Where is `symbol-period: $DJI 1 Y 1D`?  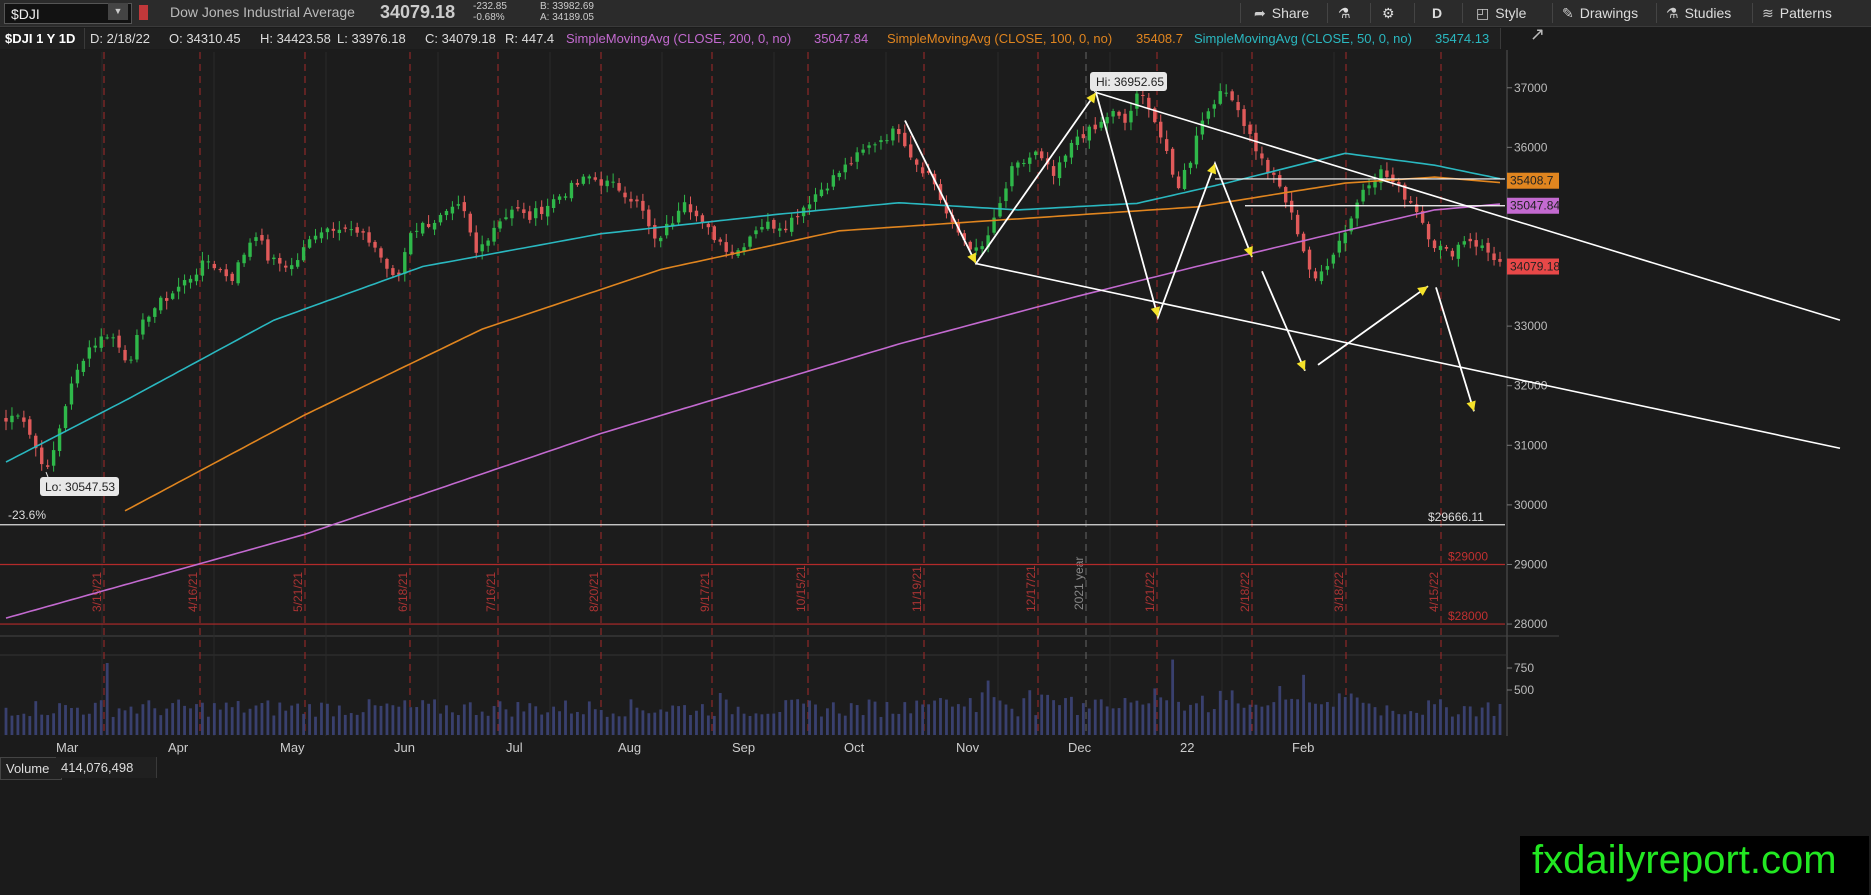
symbol-period: $DJI 1 Y 1D is located at coordinates (42, 38).